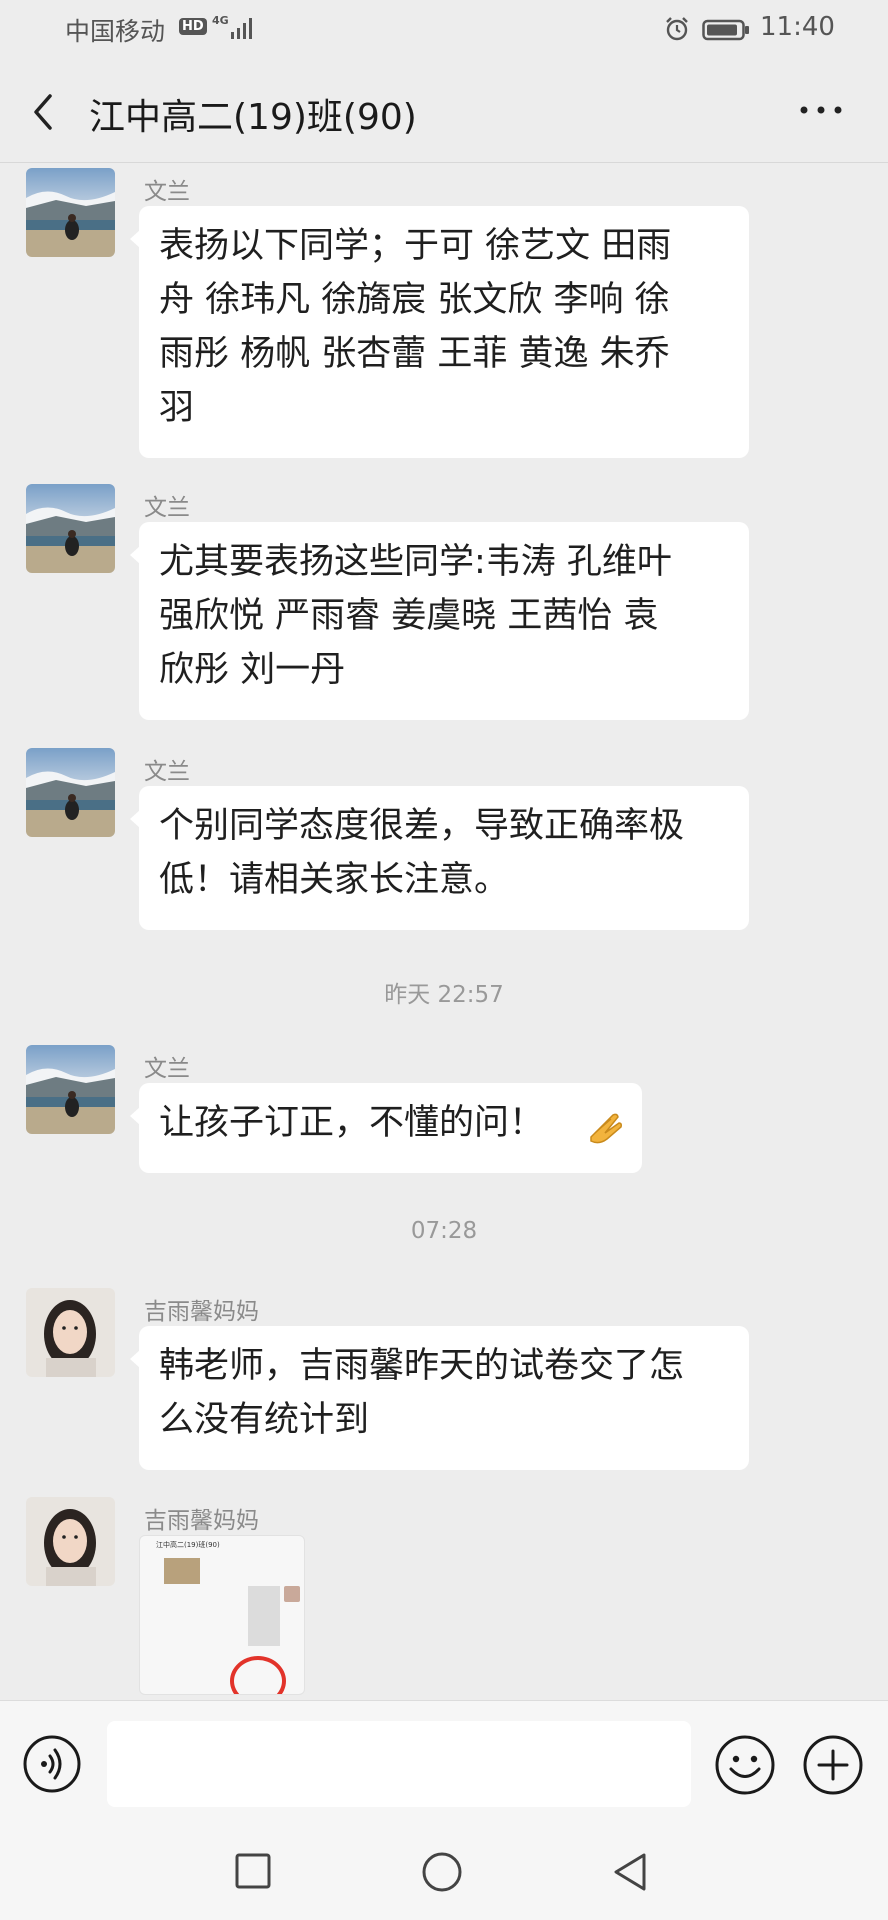 The height and width of the screenshot is (1920, 888). What do you see at coordinates (414, 354) in the screenshot?
I see `message-line: 雨彤 杨帆 张杏蕾 王菲 黄逸 朱乔` at bounding box center [414, 354].